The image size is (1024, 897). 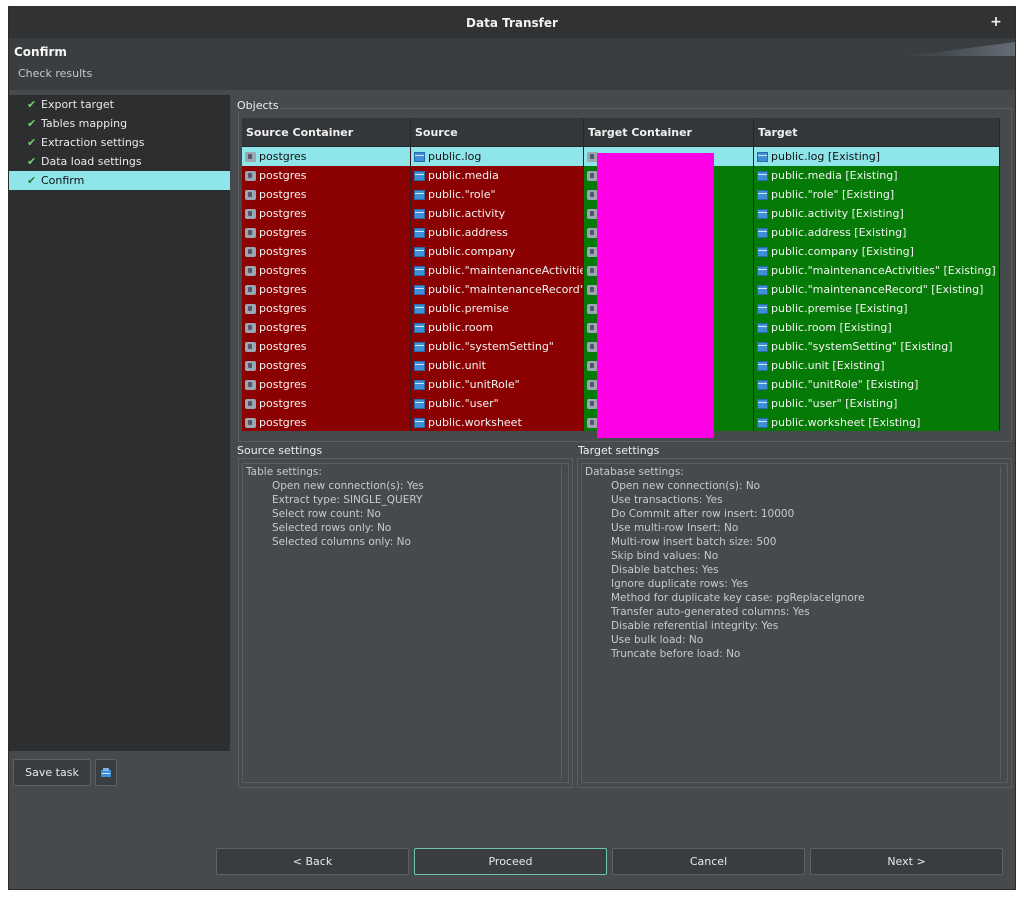 What do you see at coordinates (877, 308) in the screenshot?
I see `target-cell: public.premise [Existing]` at bounding box center [877, 308].